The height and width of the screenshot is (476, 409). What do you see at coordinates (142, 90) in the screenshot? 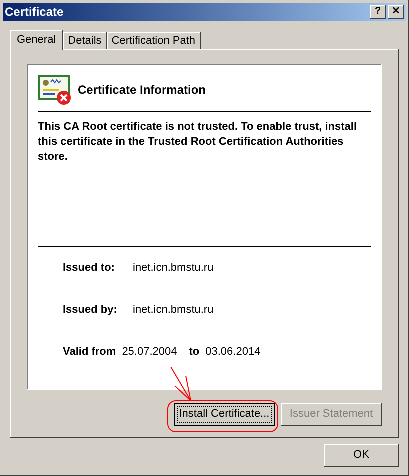
I see `section-heading: Certificate Information` at bounding box center [142, 90].